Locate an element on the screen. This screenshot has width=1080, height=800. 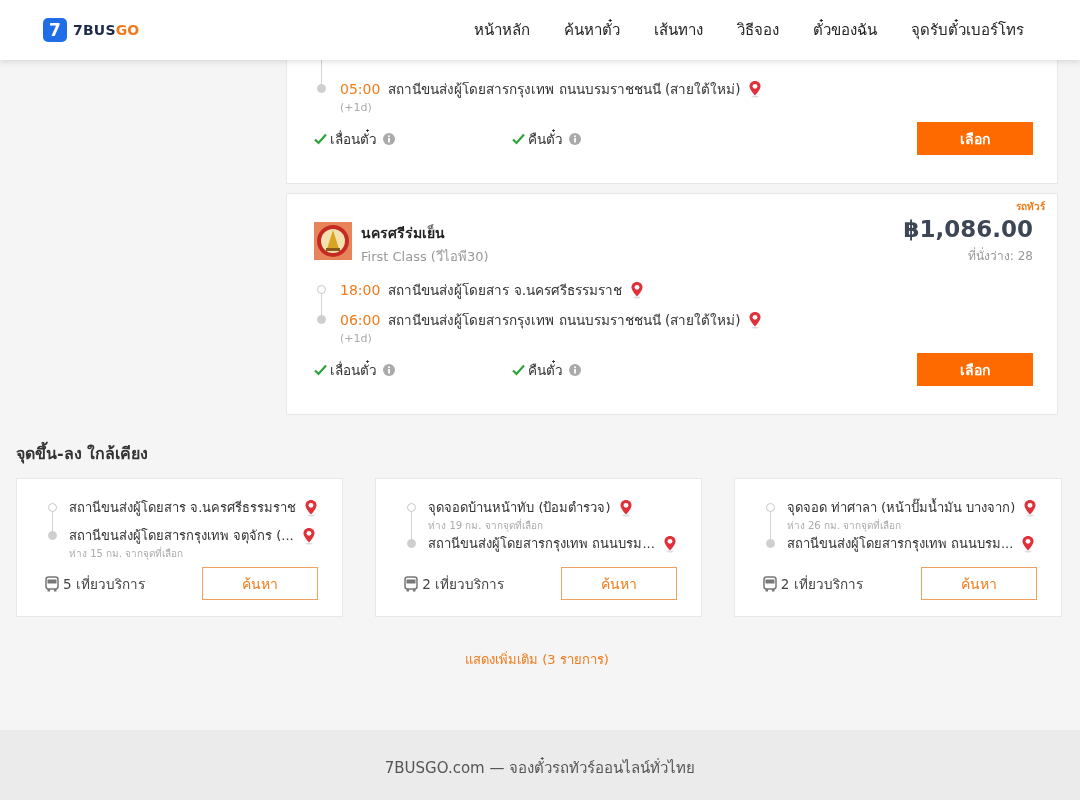
nav-link: หน้าหลัก is located at coordinates (502, 30).